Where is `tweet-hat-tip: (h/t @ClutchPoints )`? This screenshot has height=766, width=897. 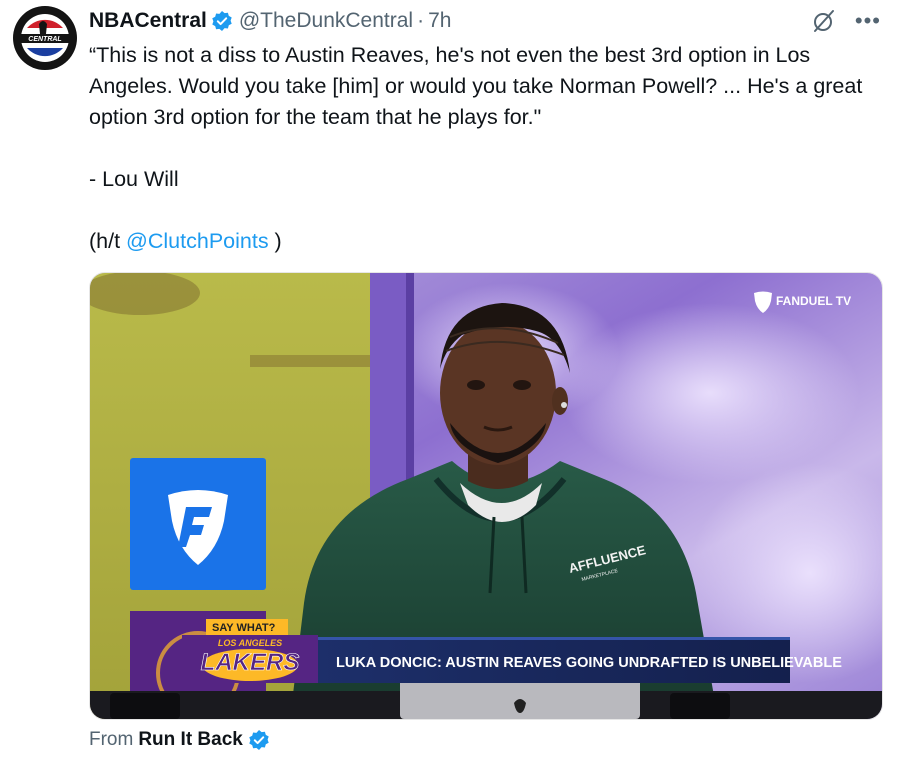
tweet-hat-tip: (h/t @ClutchPoints ) is located at coordinates (484, 241).